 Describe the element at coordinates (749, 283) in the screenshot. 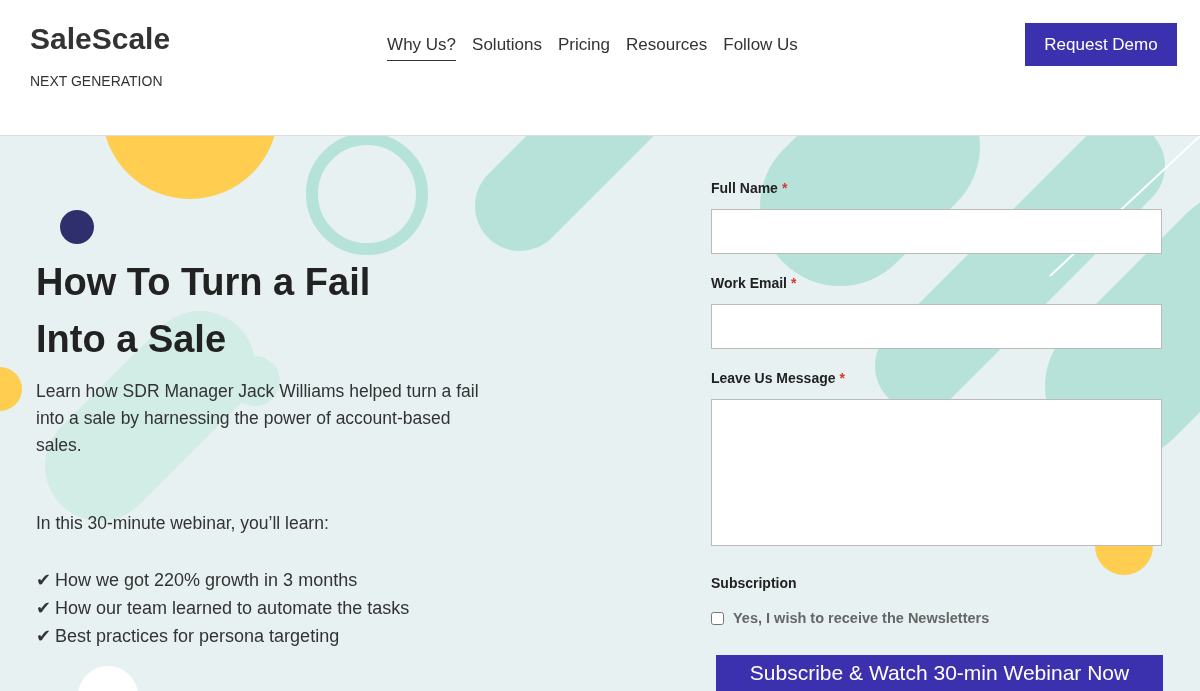

I see `field-label: Work Email` at that location.